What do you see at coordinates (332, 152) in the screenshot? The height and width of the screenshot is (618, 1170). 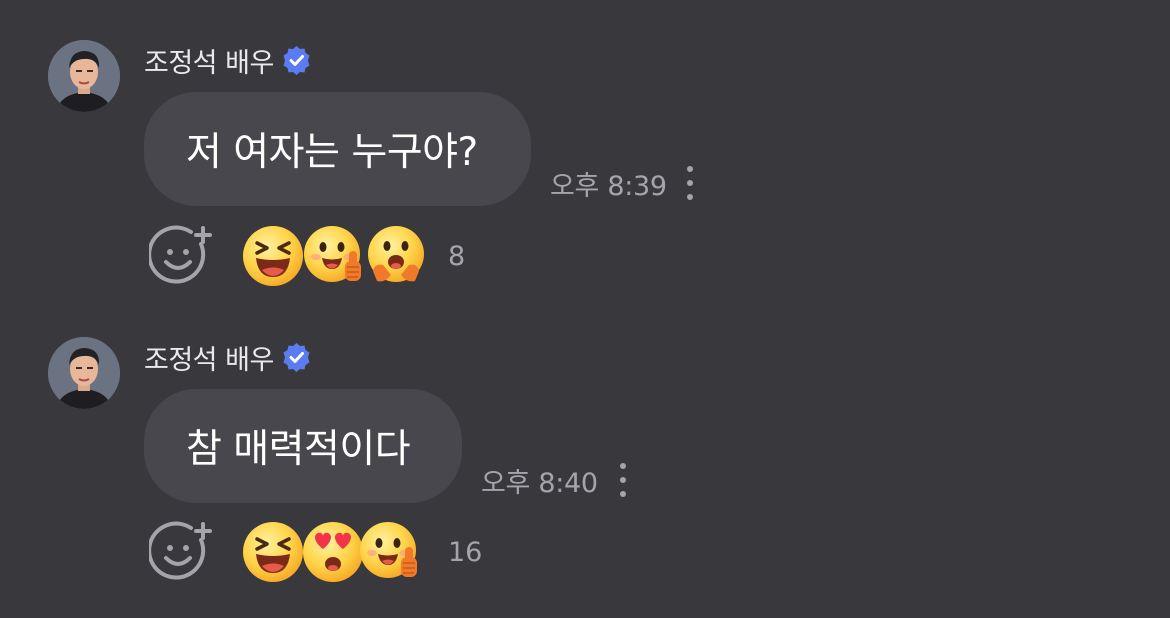 I see `message-text: 저 여자는 누구야?` at bounding box center [332, 152].